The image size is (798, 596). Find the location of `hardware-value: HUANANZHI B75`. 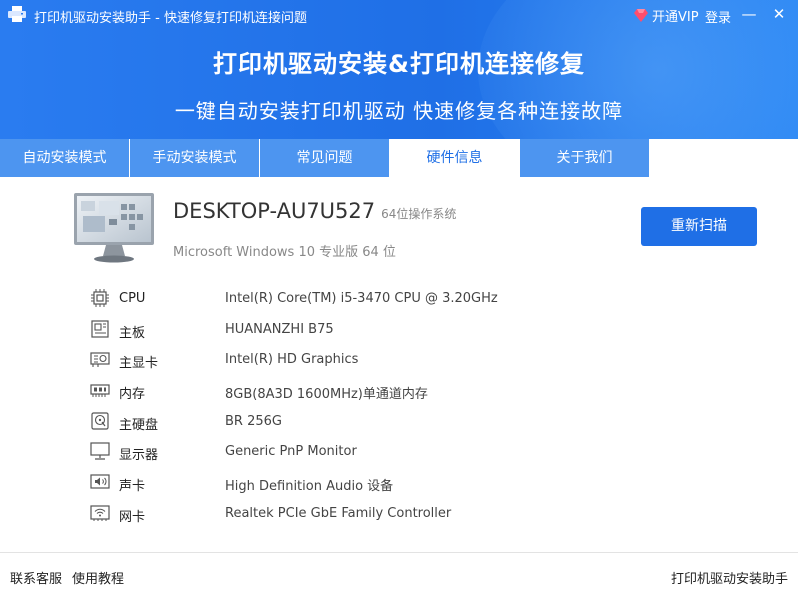

hardware-value: HUANANZHI B75 is located at coordinates (279, 329).